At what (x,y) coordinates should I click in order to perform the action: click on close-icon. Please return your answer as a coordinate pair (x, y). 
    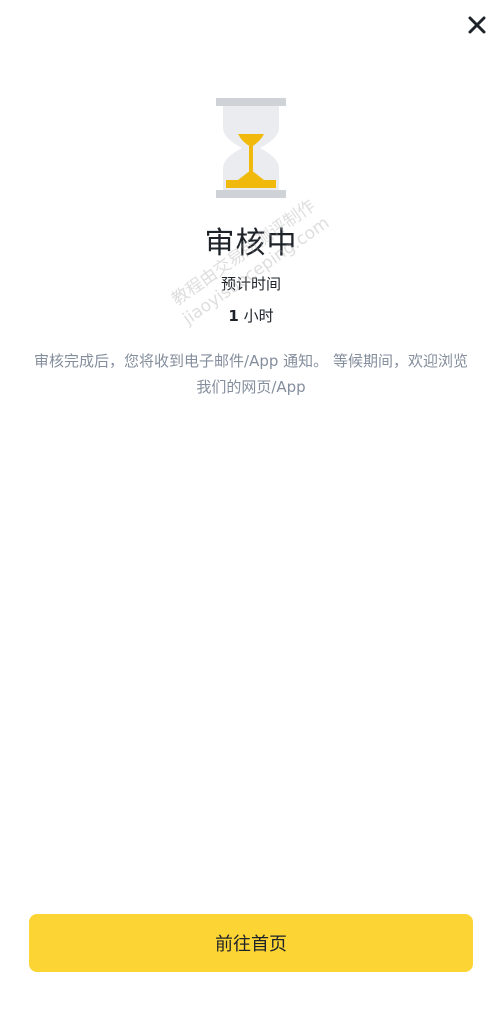
    Looking at the image, I should click on (477, 25).